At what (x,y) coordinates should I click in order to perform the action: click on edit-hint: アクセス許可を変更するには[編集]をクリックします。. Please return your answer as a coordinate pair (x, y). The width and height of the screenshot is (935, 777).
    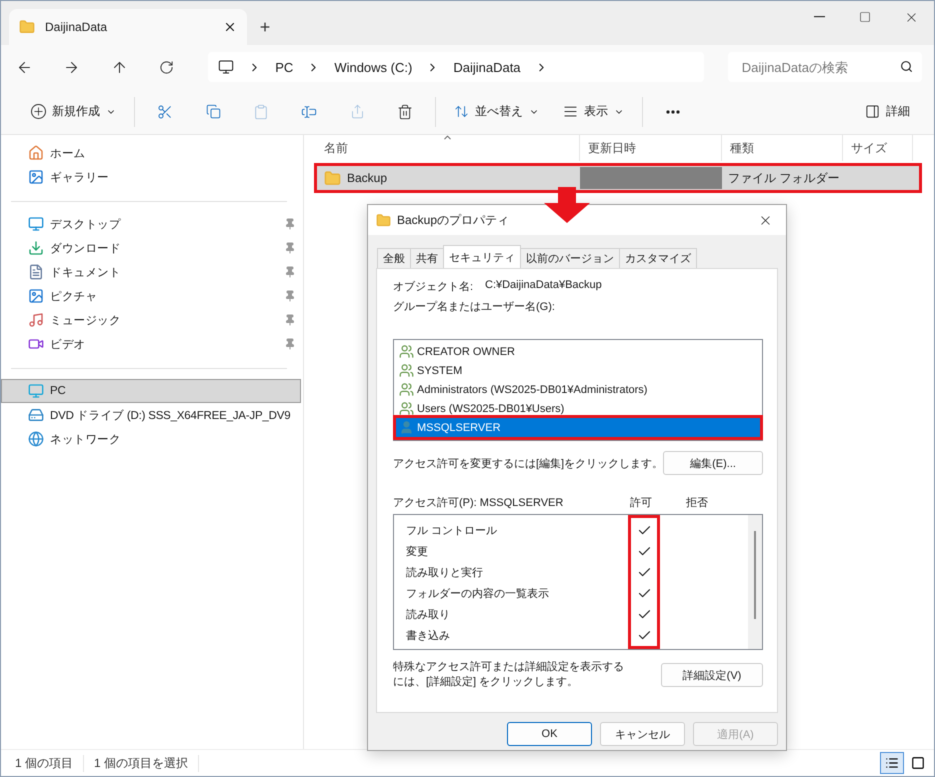
    Looking at the image, I should click on (528, 463).